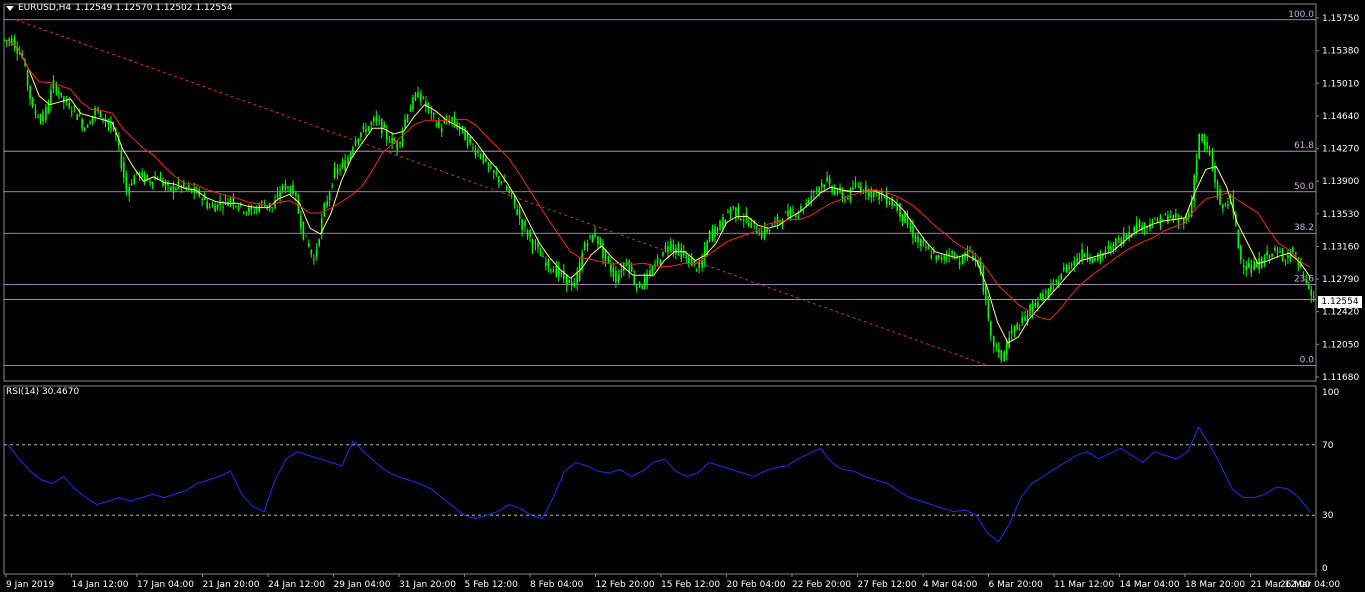 Image resolution: width=1365 pixels, height=592 pixels. Describe the element at coordinates (1328, 516) in the screenshot. I see `rsi-axis-label: 30` at that location.